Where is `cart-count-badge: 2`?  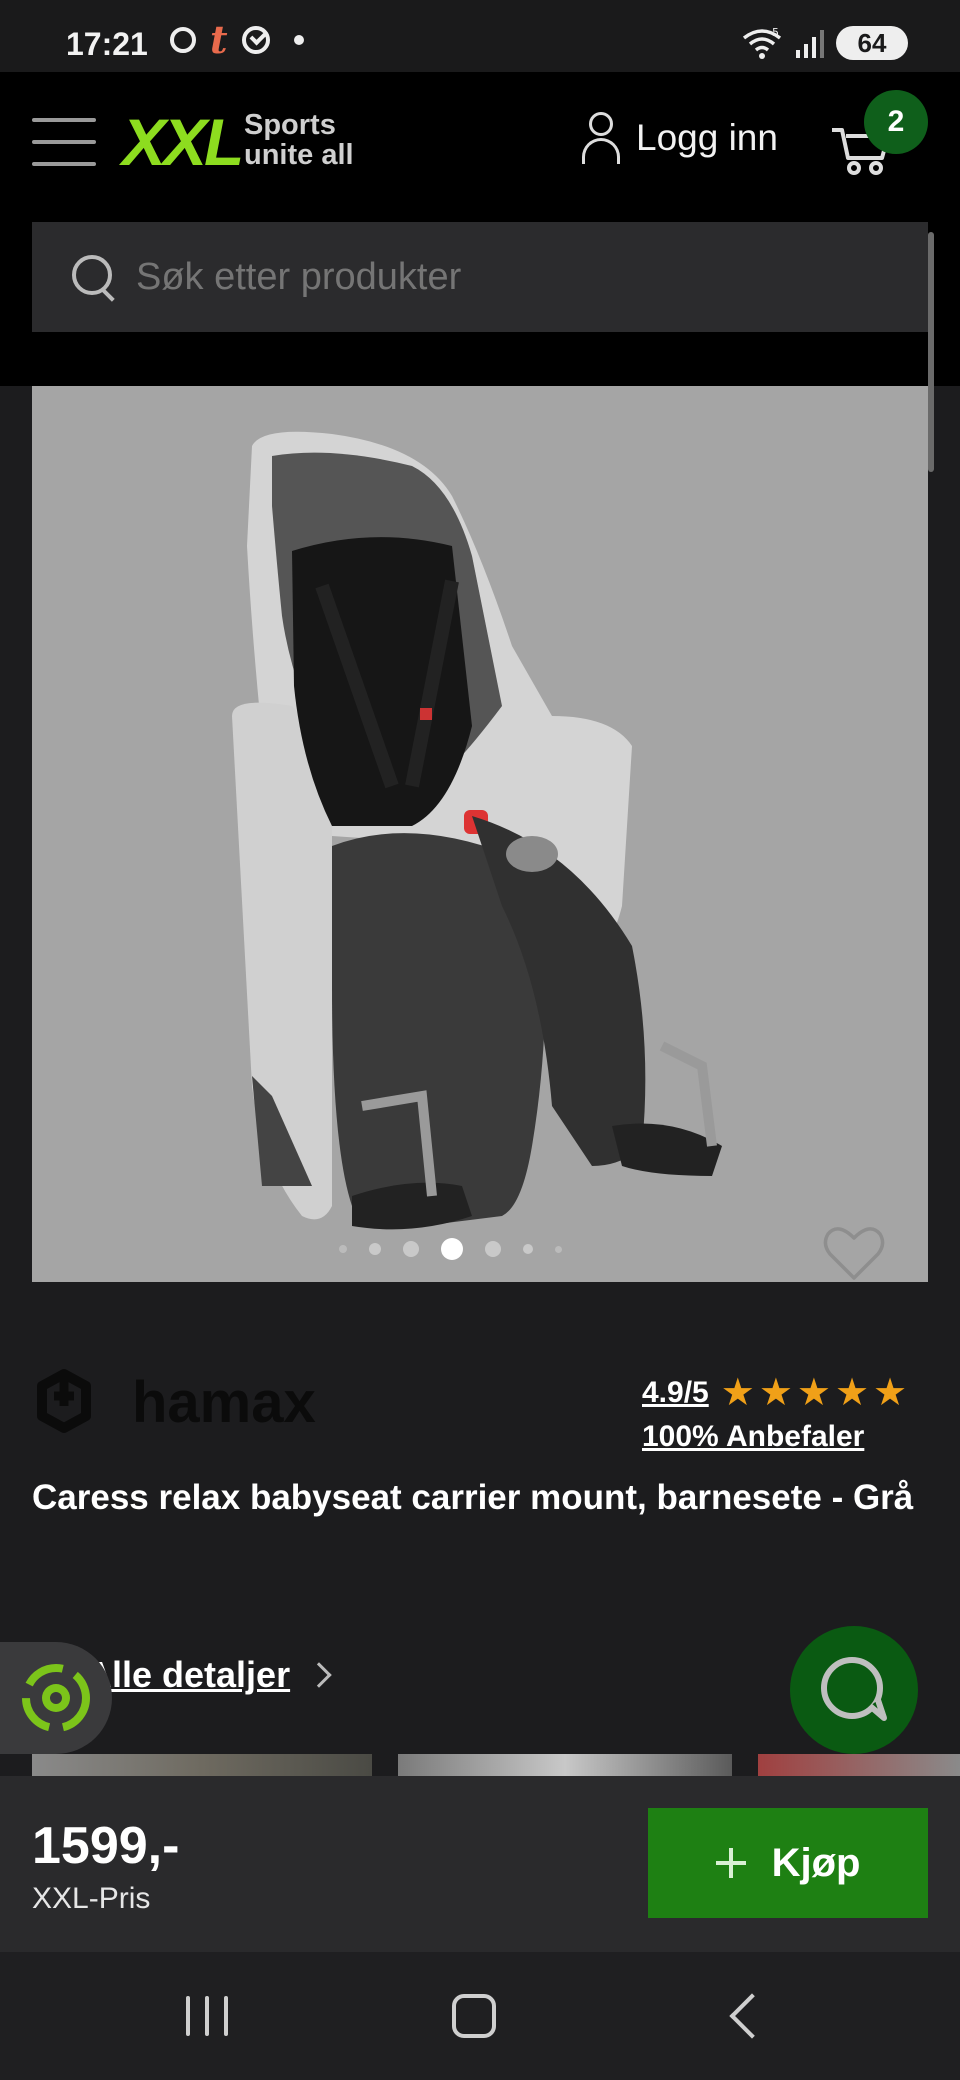
cart-count-badge: 2 is located at coordinates (896, 122).